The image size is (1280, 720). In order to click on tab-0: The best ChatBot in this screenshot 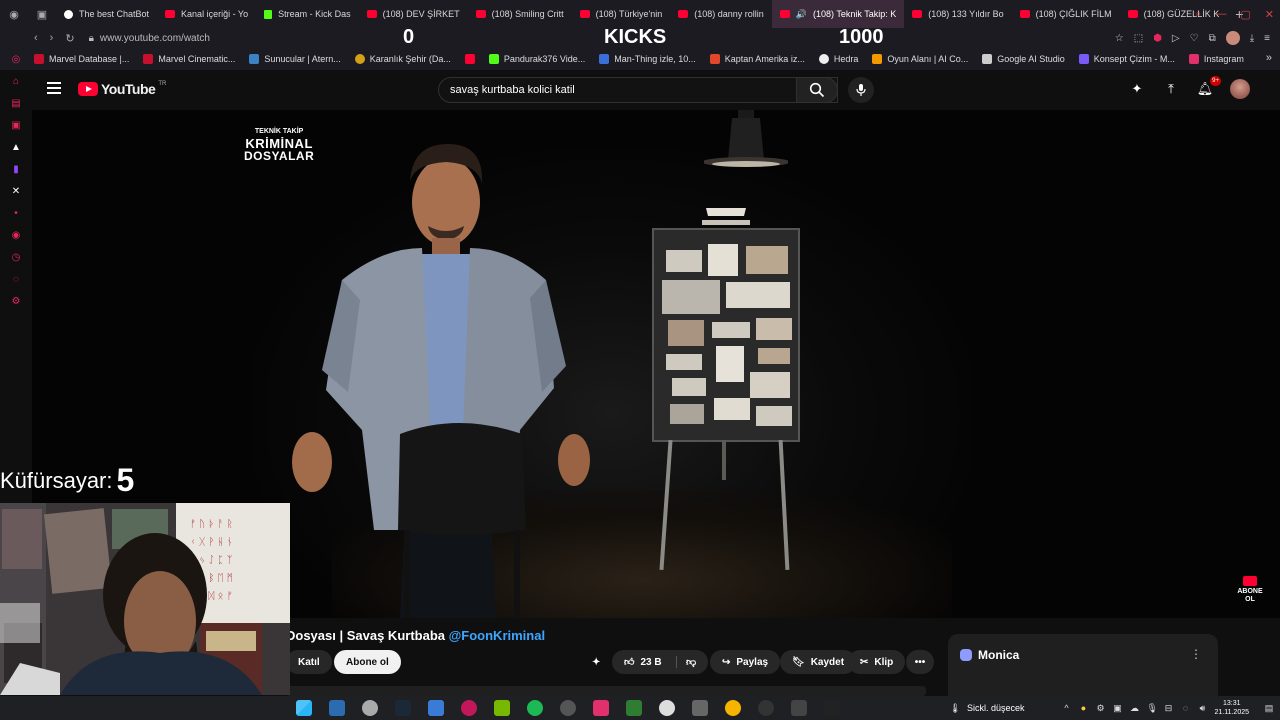, I will do `click(106, 14)`.